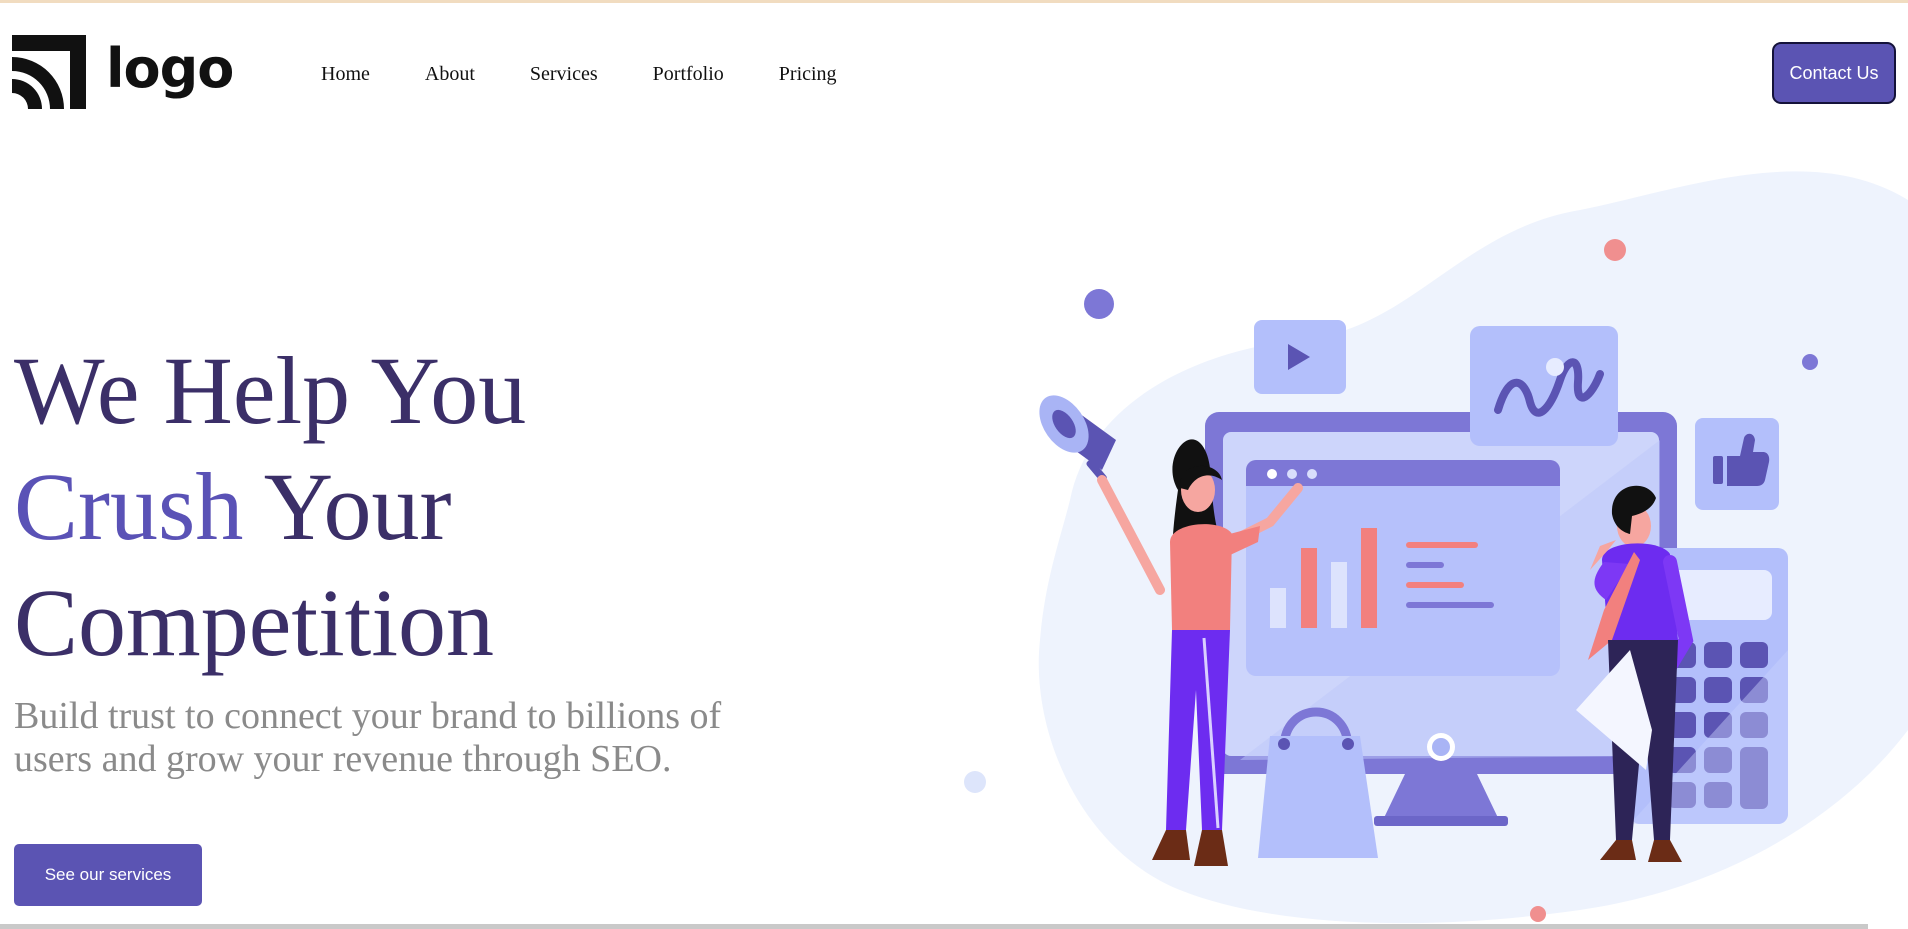 Image resolution: width=1908 pixels, height=929 pixels. I want to click on thumbs-up-icon, so click(1737, 464).